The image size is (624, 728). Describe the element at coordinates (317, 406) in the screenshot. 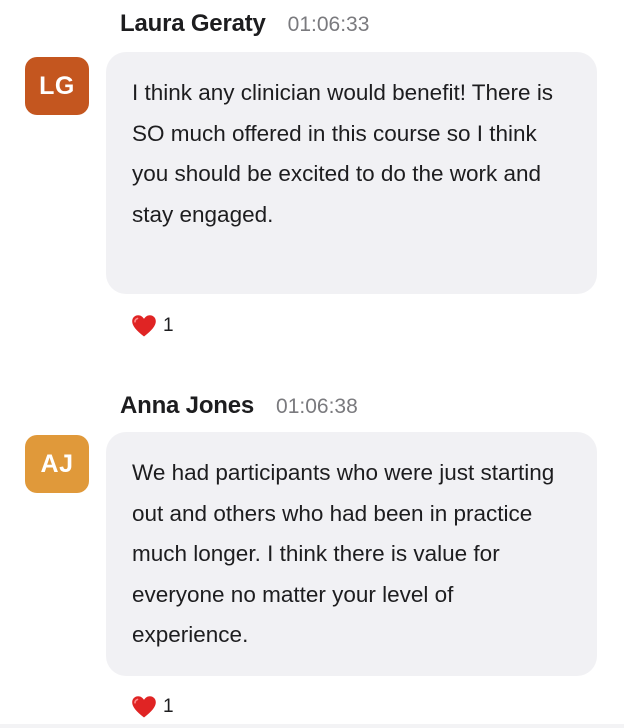

I see `message-timestamp: 01:06:38` at that location.